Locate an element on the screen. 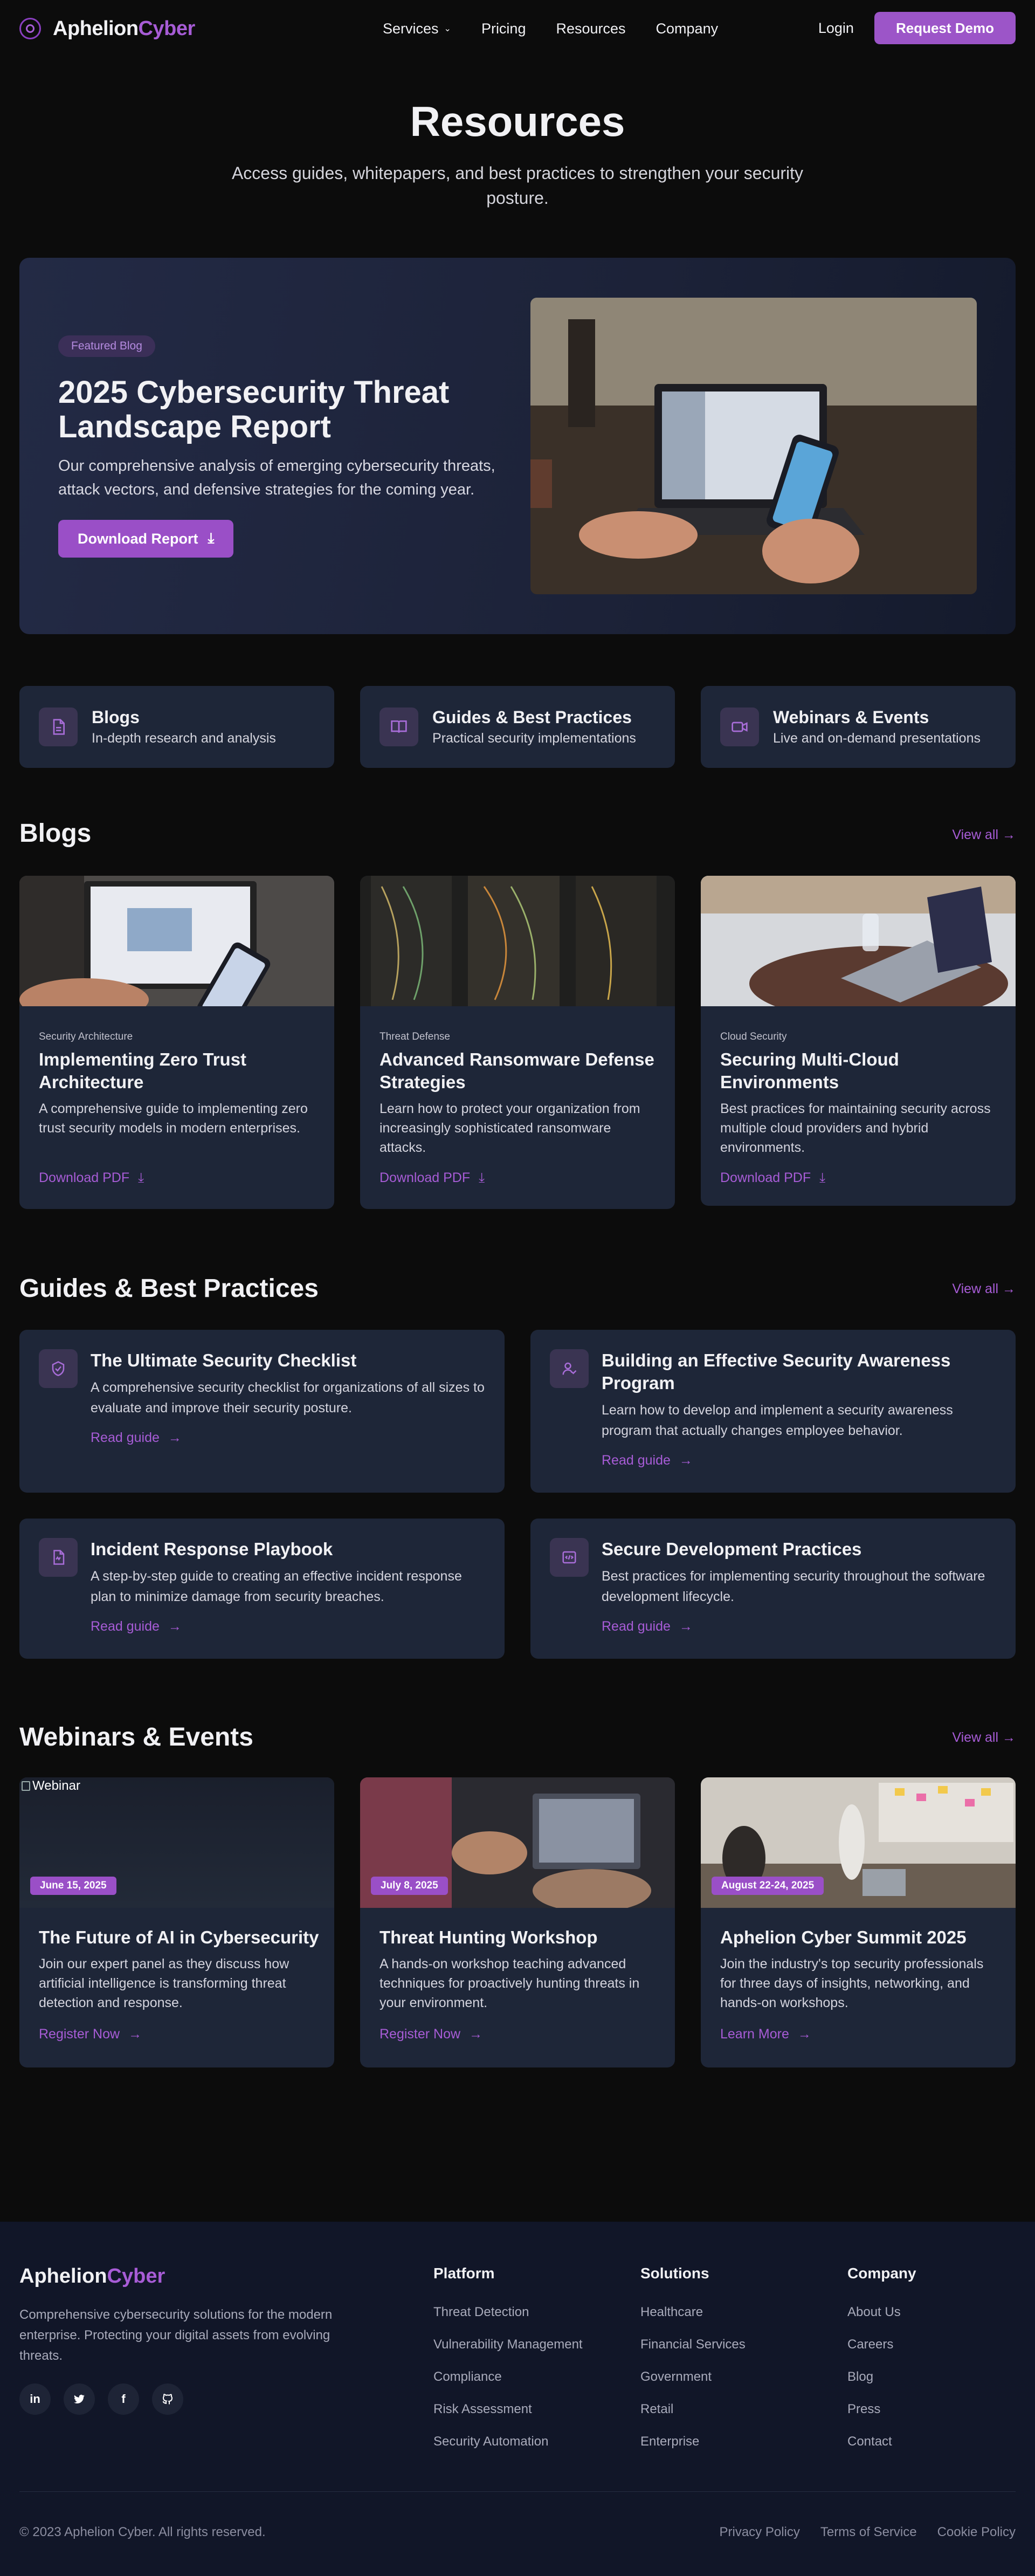  footer-link: Healthcare is located at coordinates (693, 2312).